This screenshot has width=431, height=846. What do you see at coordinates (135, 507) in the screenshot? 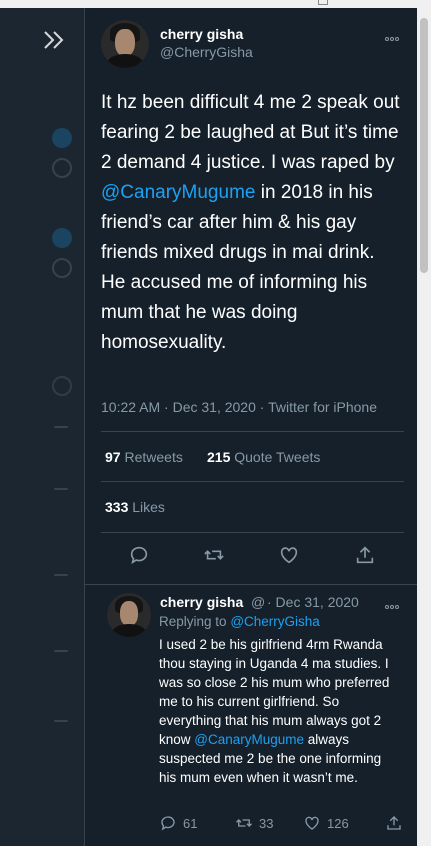
I see `likes-stat: 333 Likes` at bounding box center [135, 507].